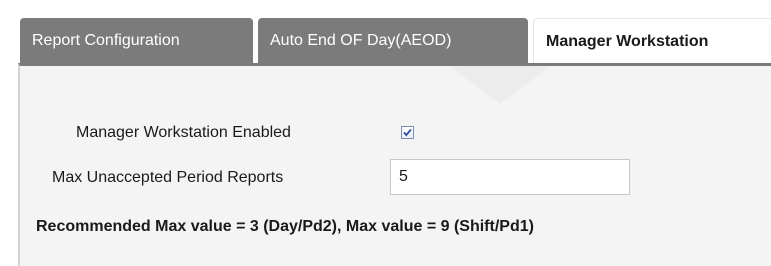 The width and height of the screenshot is (771, 266). Describe the element at coordinates (168, 177) in the screenshot. I see `max-reports-label: Max Unaccepted Period Reports` at that location.